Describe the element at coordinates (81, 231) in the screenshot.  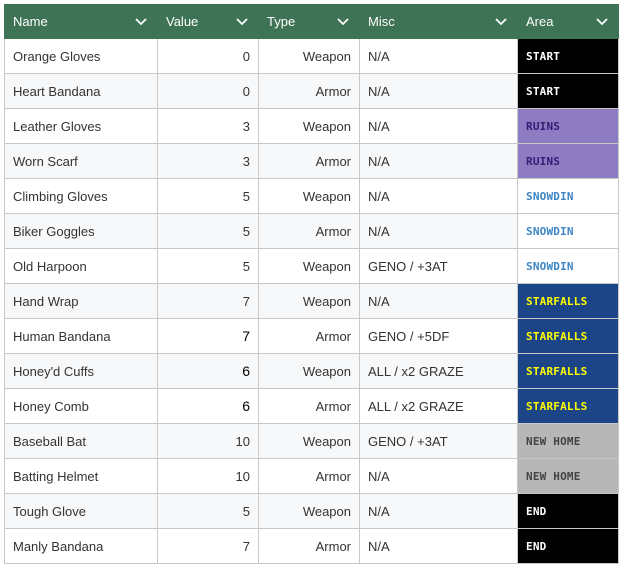
I see `cell-name: Biker Goggles` at that location.